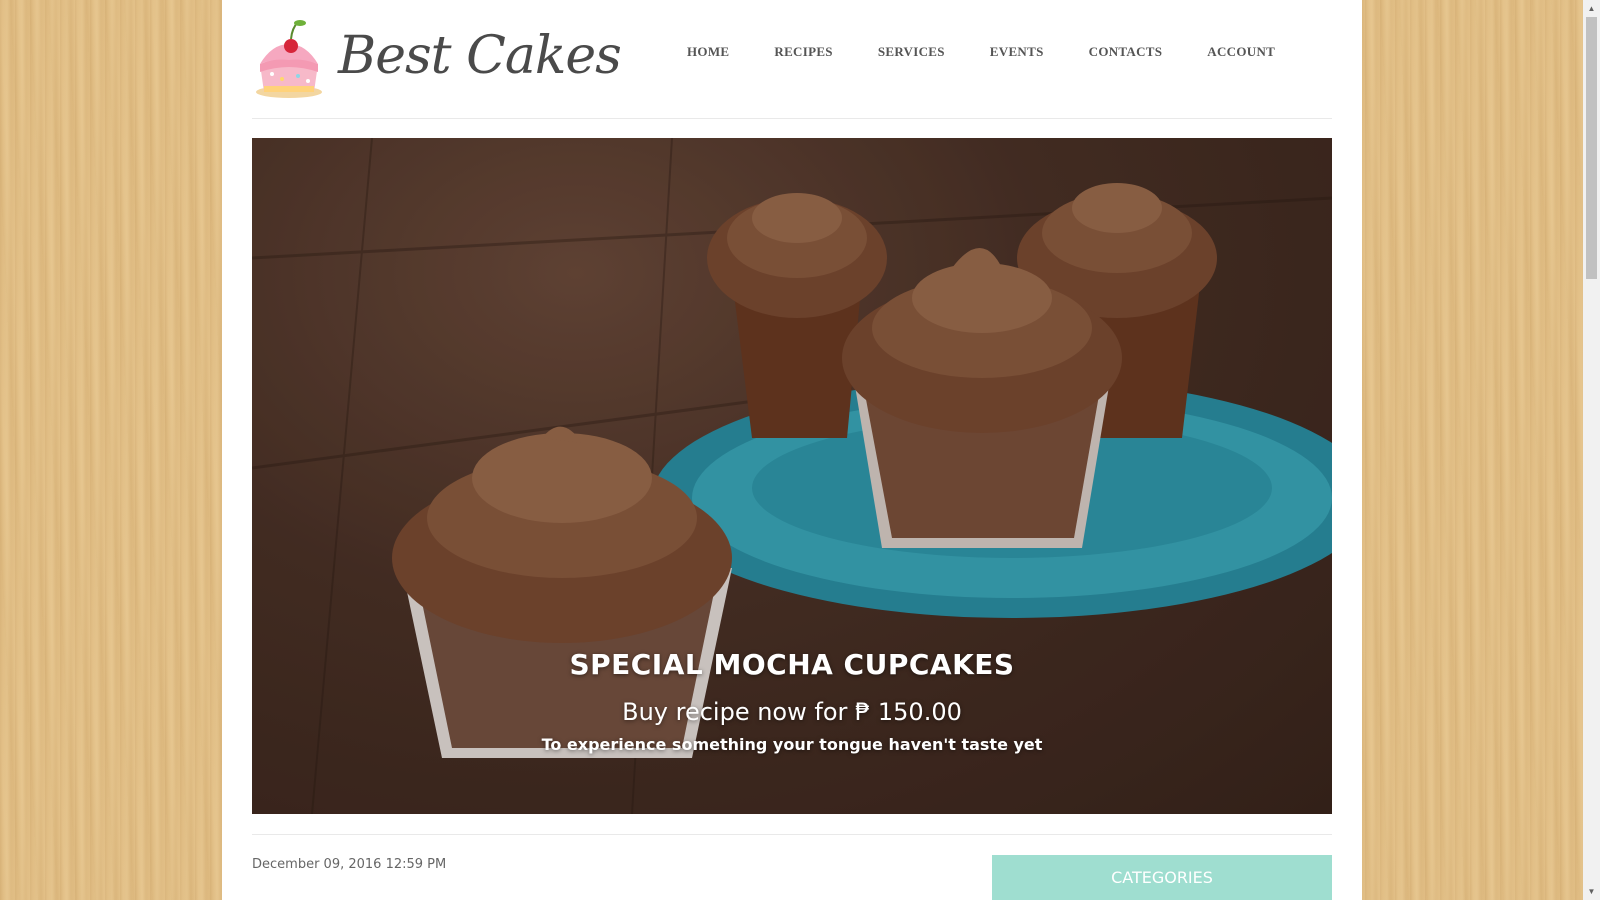 This screenshot has height=900, width=1600. Describe the element at coordinates (1591, 891) in the screenshot. I see `scroll-down-icon: ▼` at that location.